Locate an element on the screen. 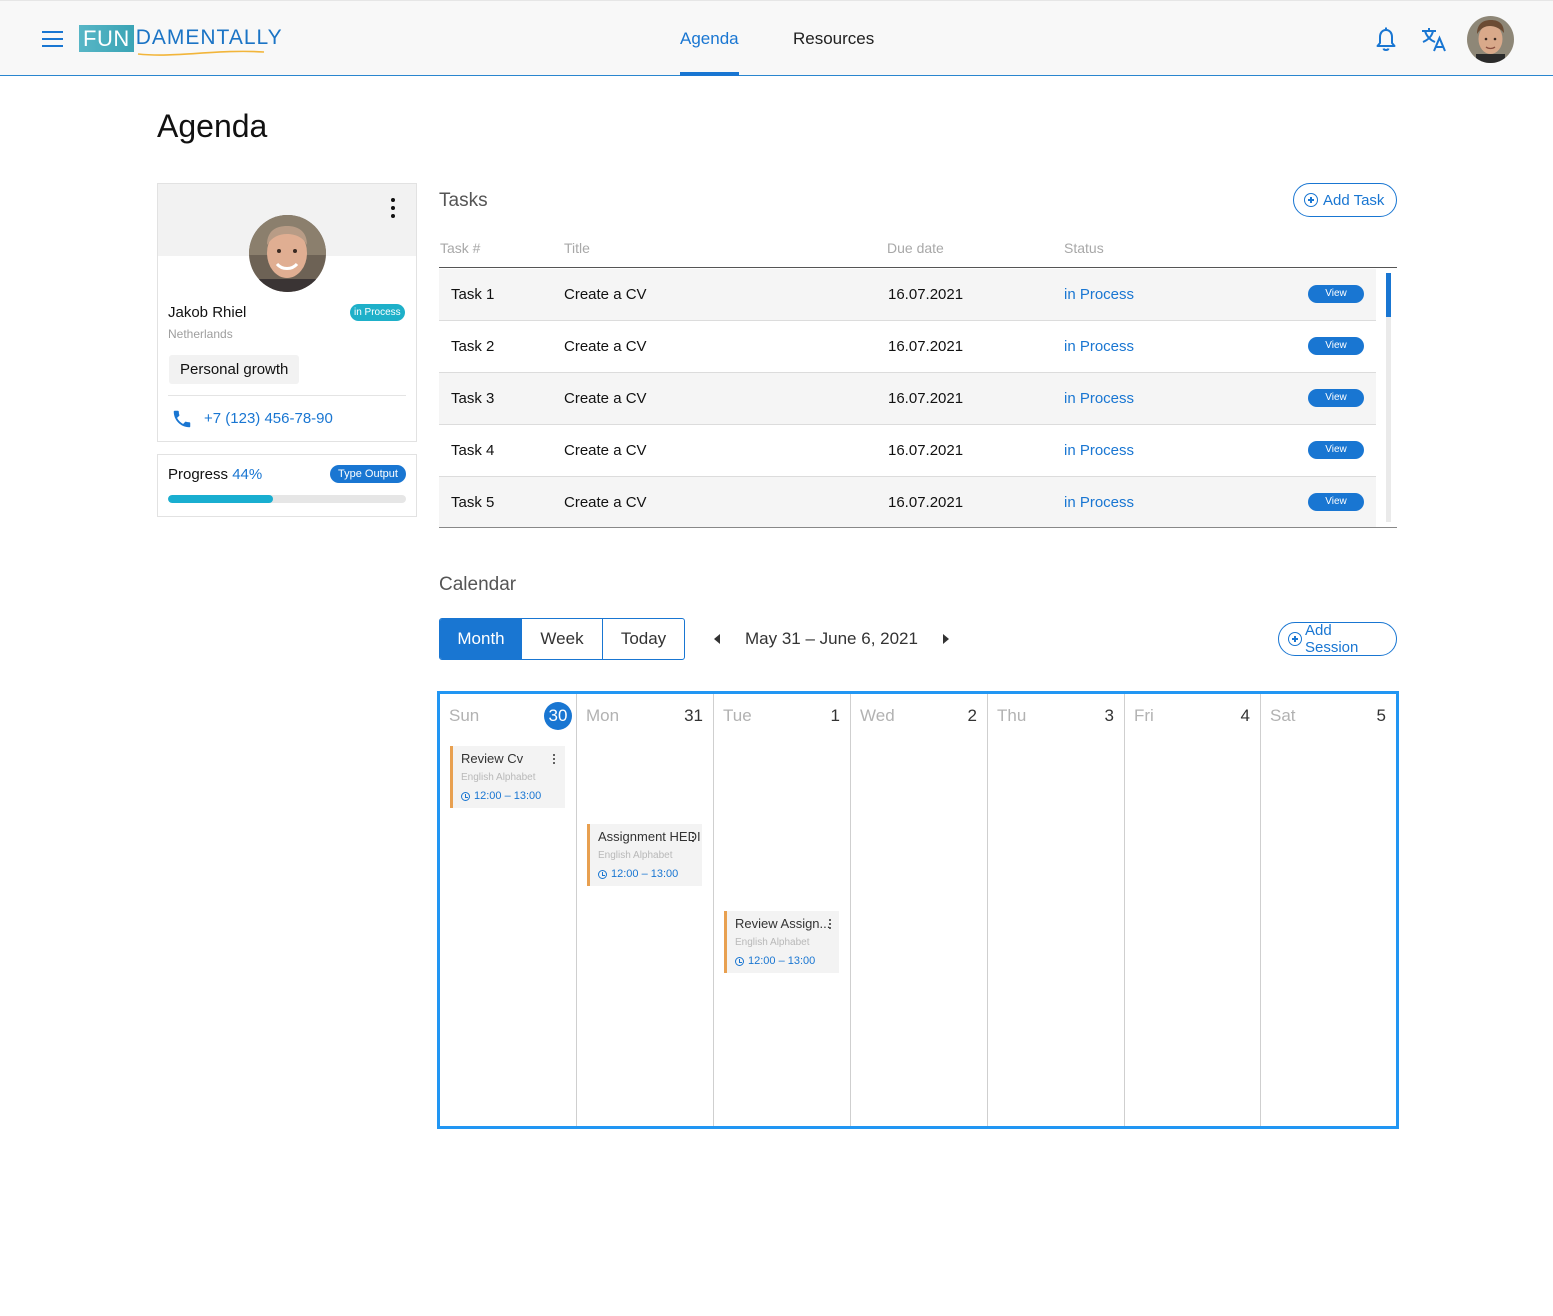 The image size is (1553, 1316). previous-range-icon is located at coordinates (717, 639).